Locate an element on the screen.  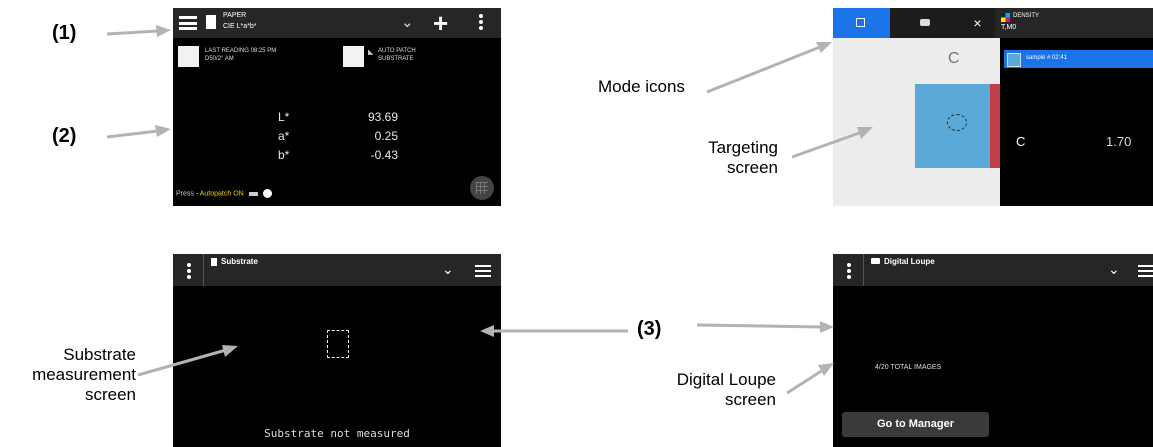
arrow-digital-loupe is located at coordinates (805, 381).